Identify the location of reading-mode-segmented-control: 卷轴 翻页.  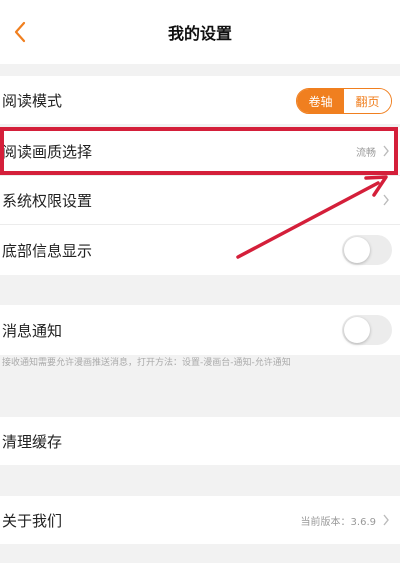
(344, 101).